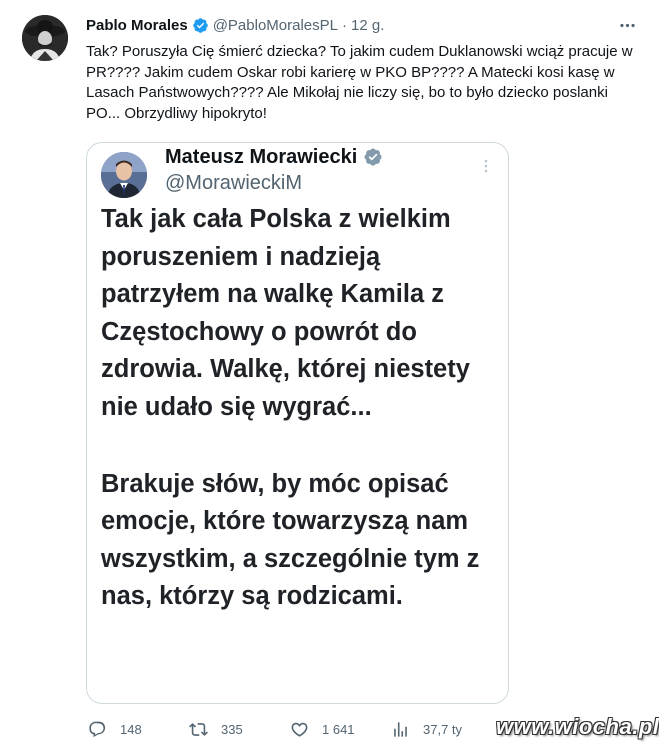 The width and height of the screenshot is (659, 753). Describe the element at coordinates (200, 25) in the screenshot. I see `verified-badge-icon` at that location.